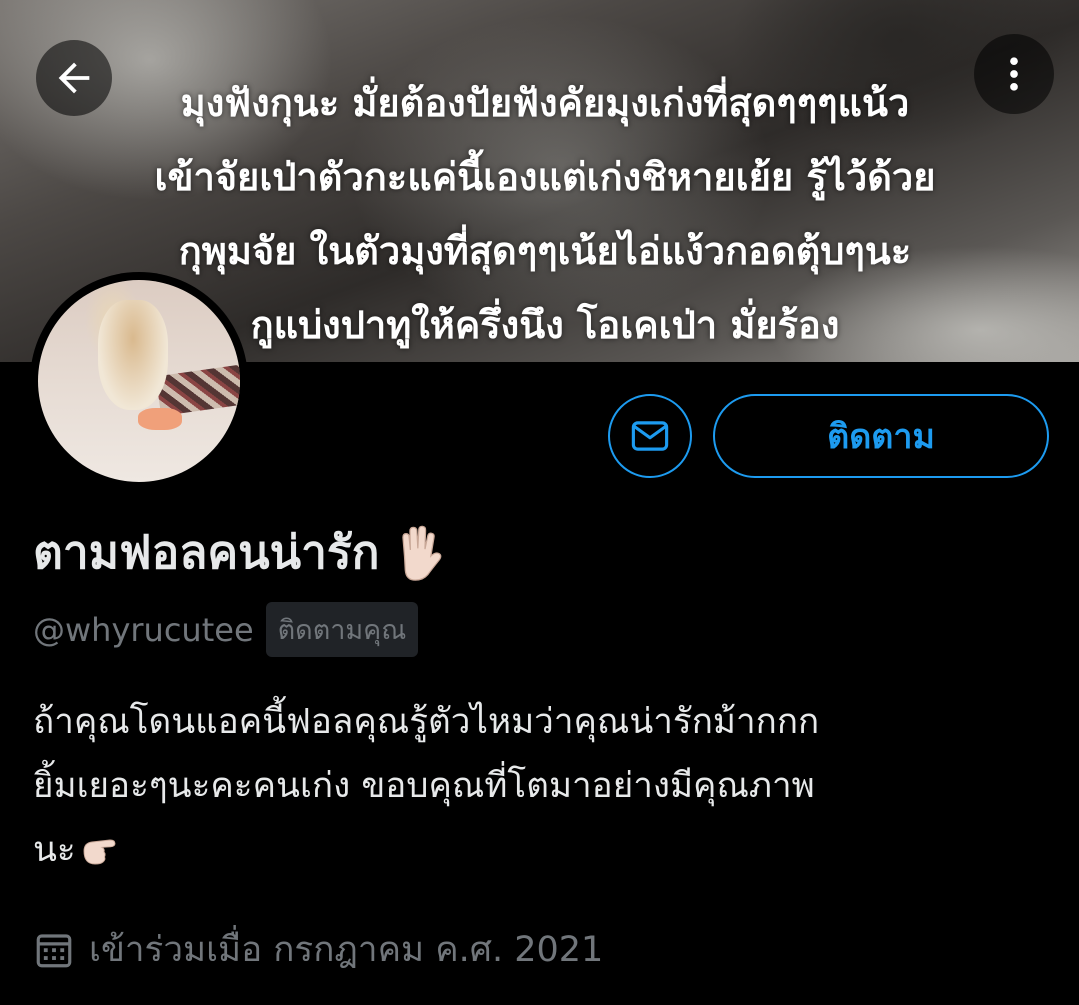  Describe the element at coordinates (160, 419) in the screenshot. I see `avatar-chick-feet` at that location.